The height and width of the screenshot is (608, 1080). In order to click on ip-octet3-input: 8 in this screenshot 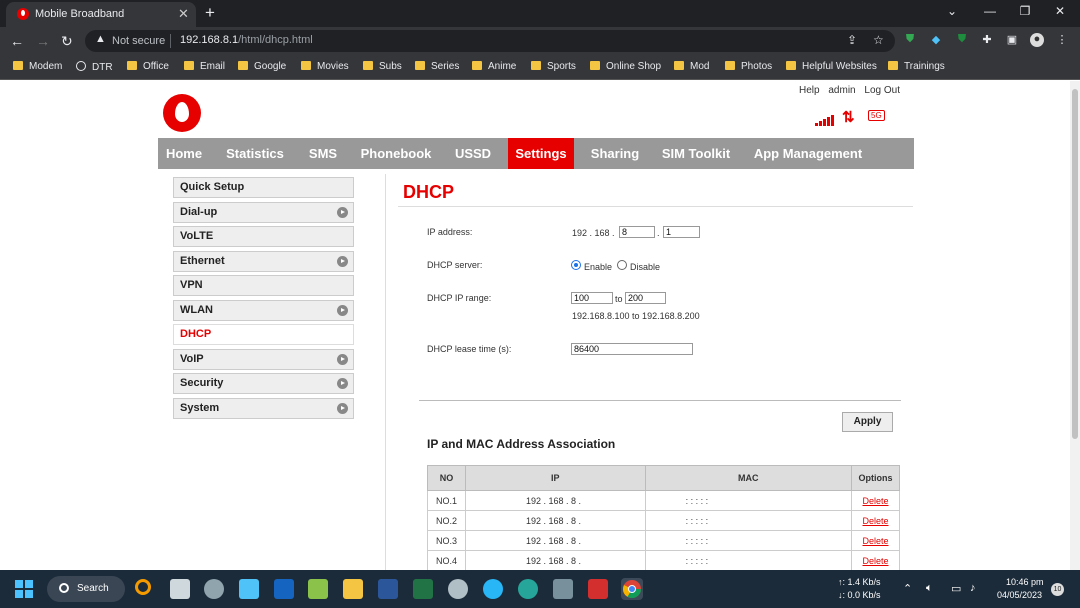, I will do `click(637, 232)`.